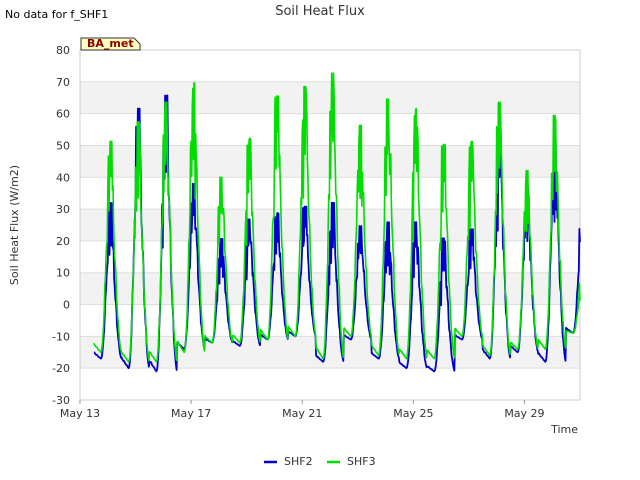 The height and width of the screenshot is (480, 640). I want to click on y-tick-label: 80, so click(63, 50).